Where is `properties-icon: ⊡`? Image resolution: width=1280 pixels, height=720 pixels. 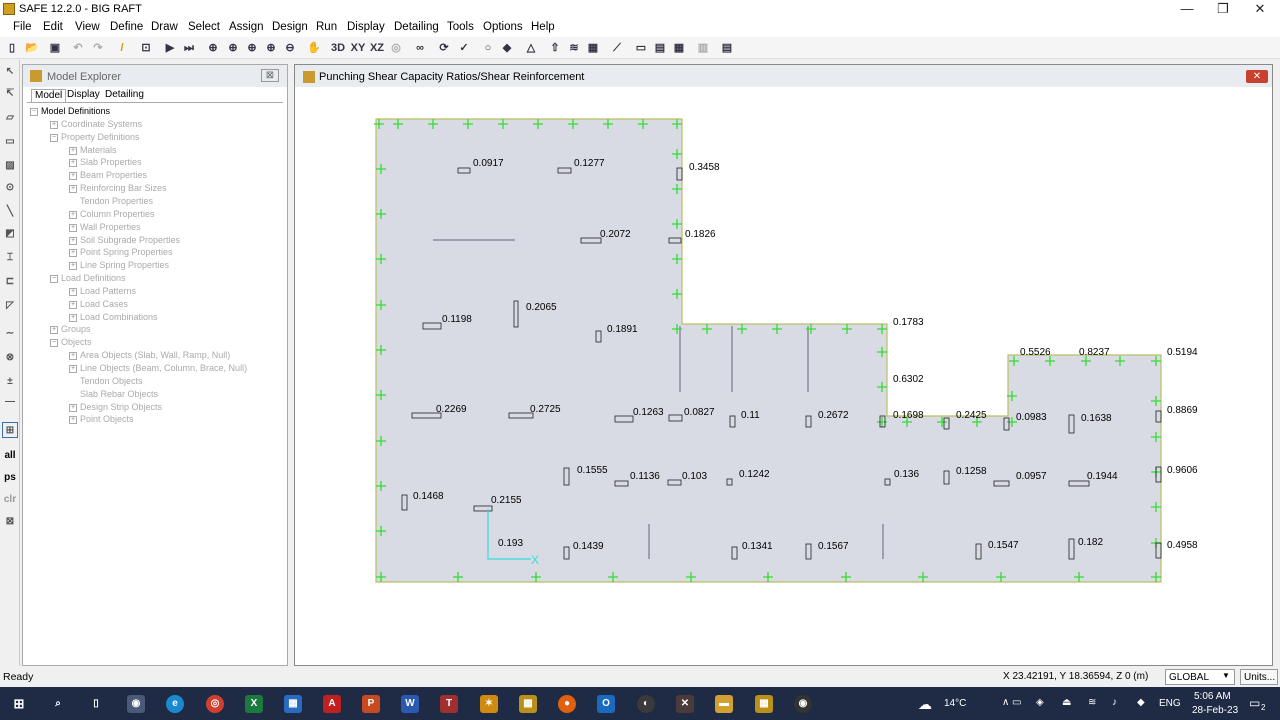 properties-icon: ⊡ is located at coordinates (146, 48).